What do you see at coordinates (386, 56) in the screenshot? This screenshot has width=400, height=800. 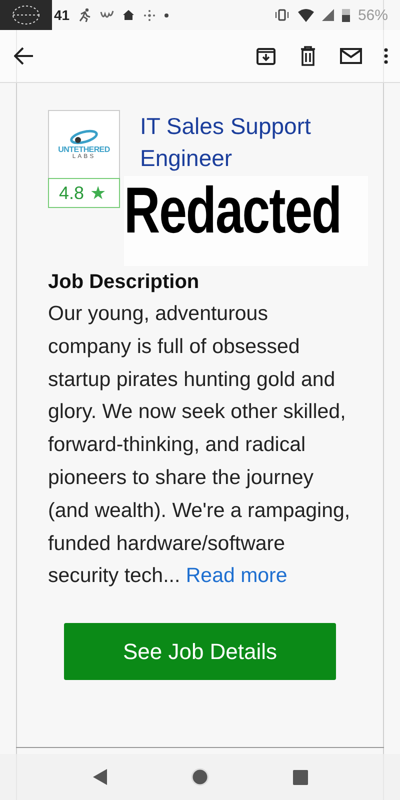 I see `more-options-icon` at bounding box center [386, 56].